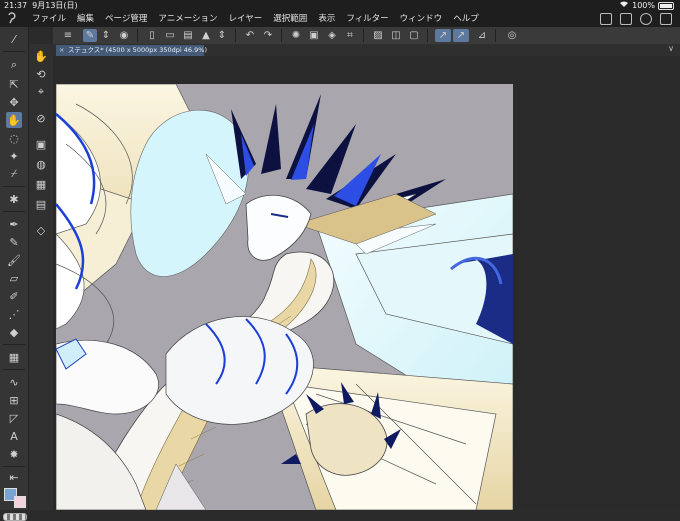 This screenshot has width=680, height=521. What do you see at coordinates (14, 84) in the screenshot?
I see `object-icon: ⇱` at bounding box center [14, 84].